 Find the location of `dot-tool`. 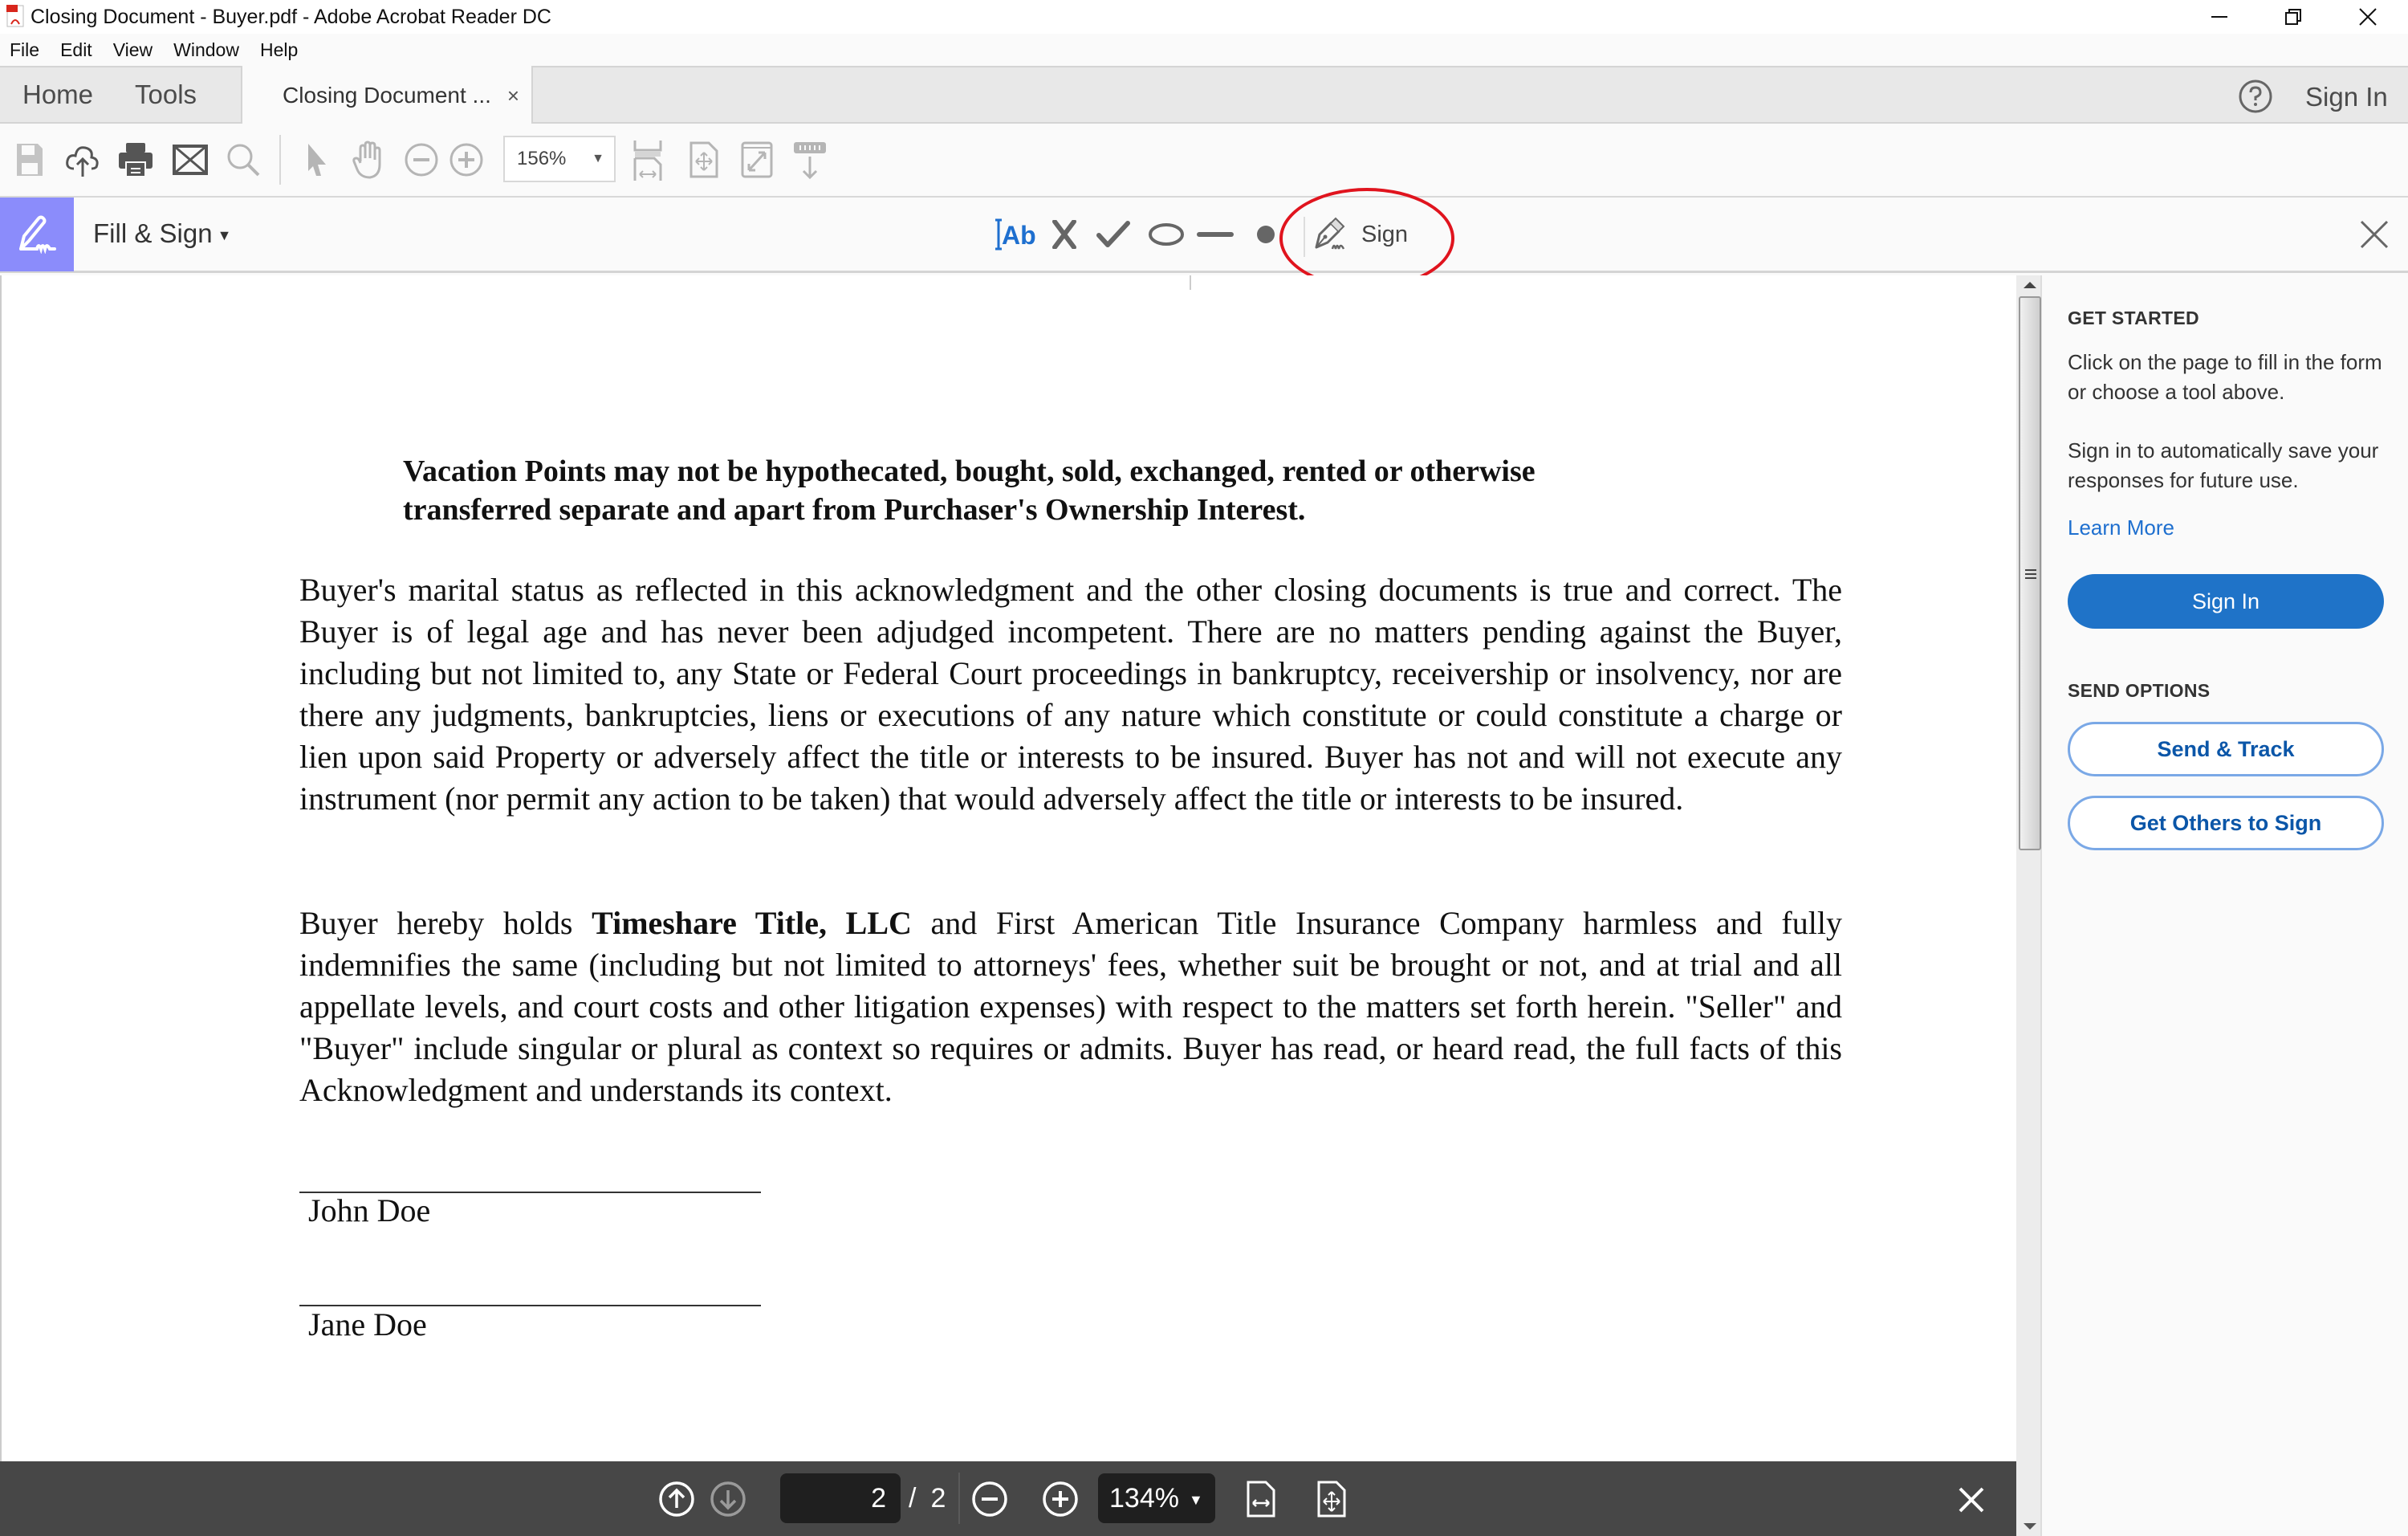

dot-tool is located at coordinates (1266, 234).